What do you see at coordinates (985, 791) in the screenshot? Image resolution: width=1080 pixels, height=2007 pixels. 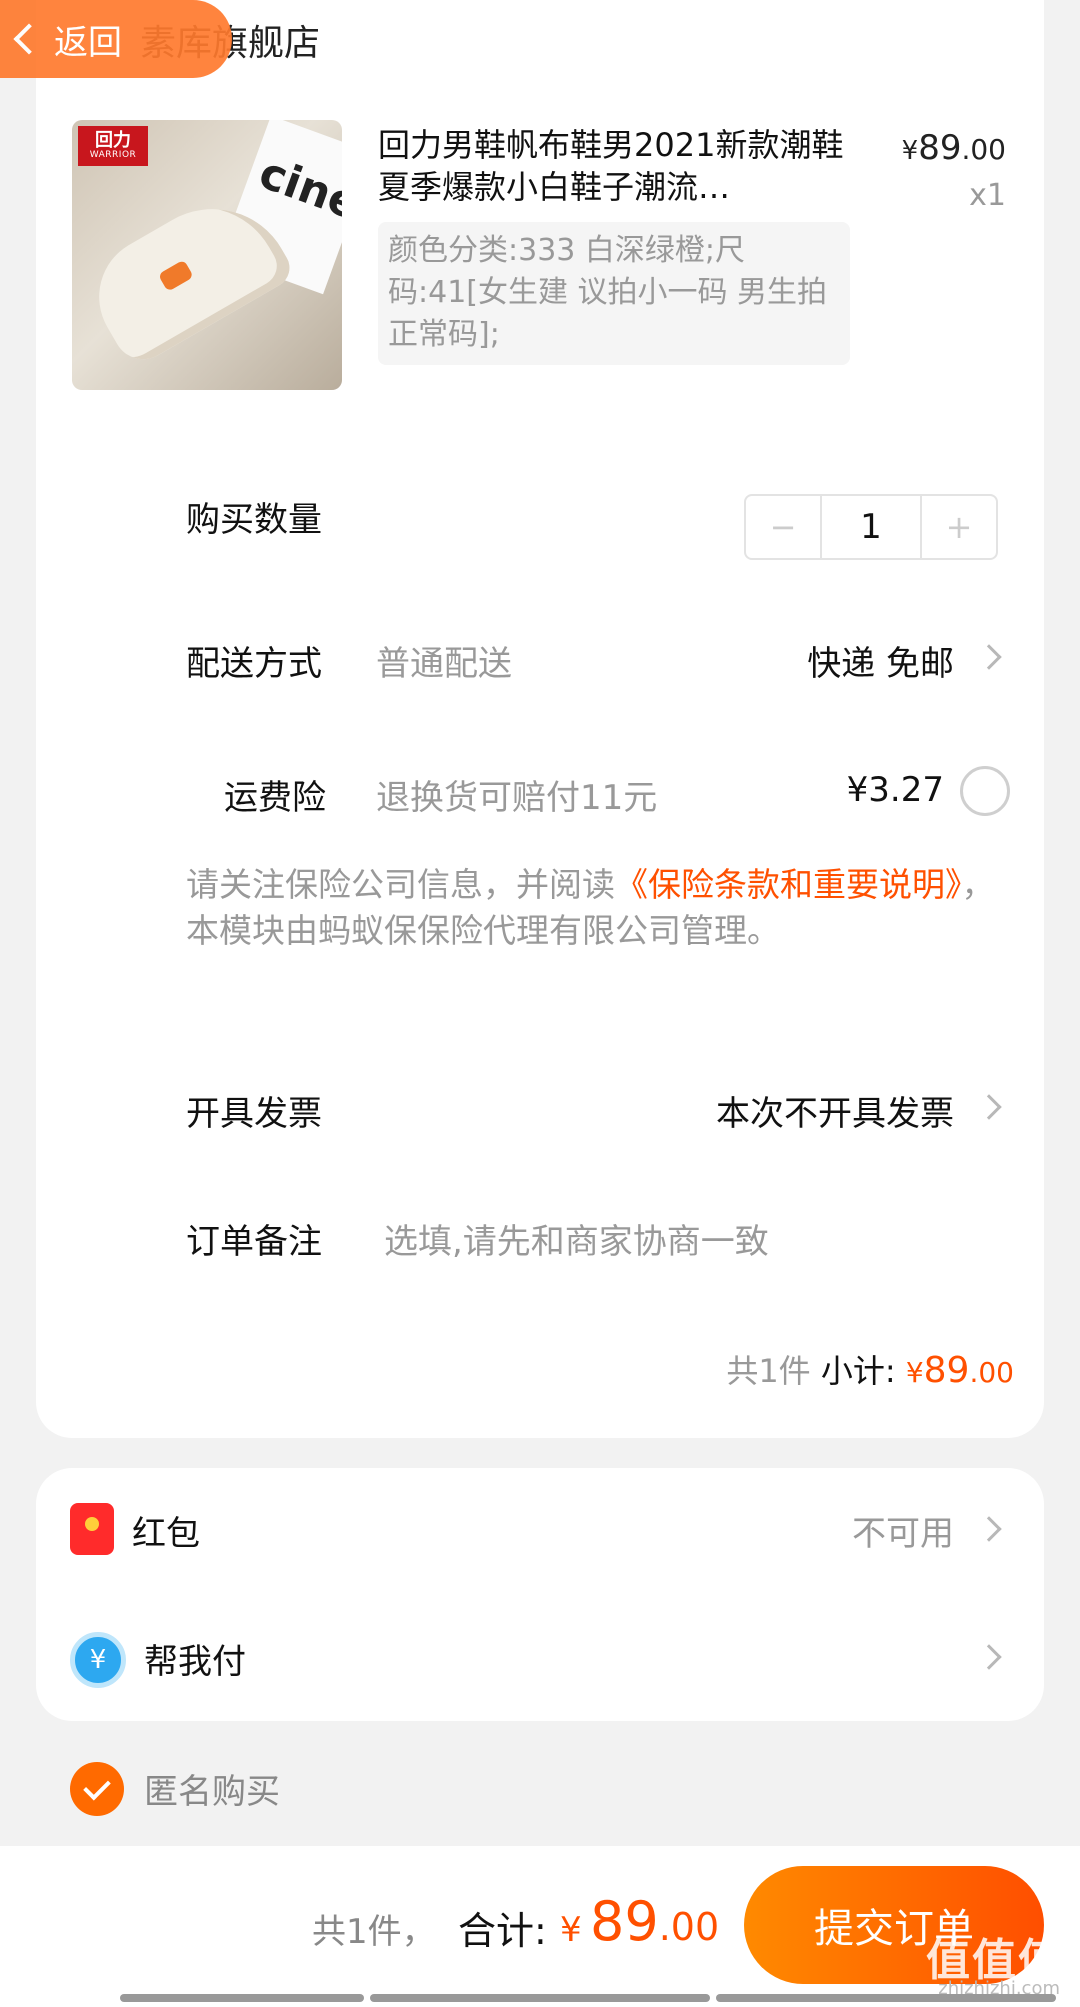 I see `shipping-insurance-radio` at bounding box center [985, 791].